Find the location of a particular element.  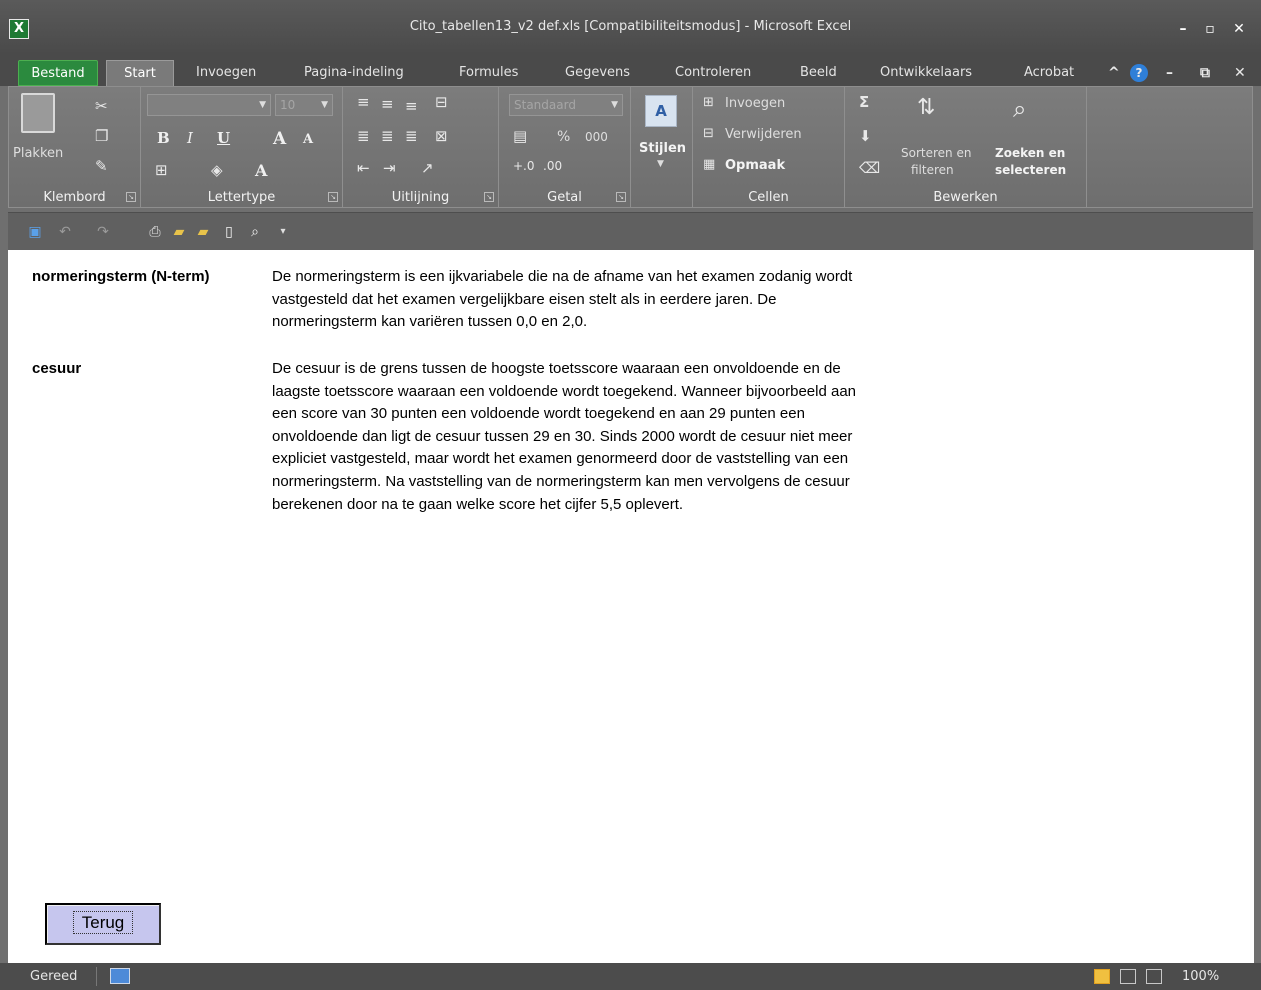

format-painter-icon: ✎ is located at coordinates (101, 166).